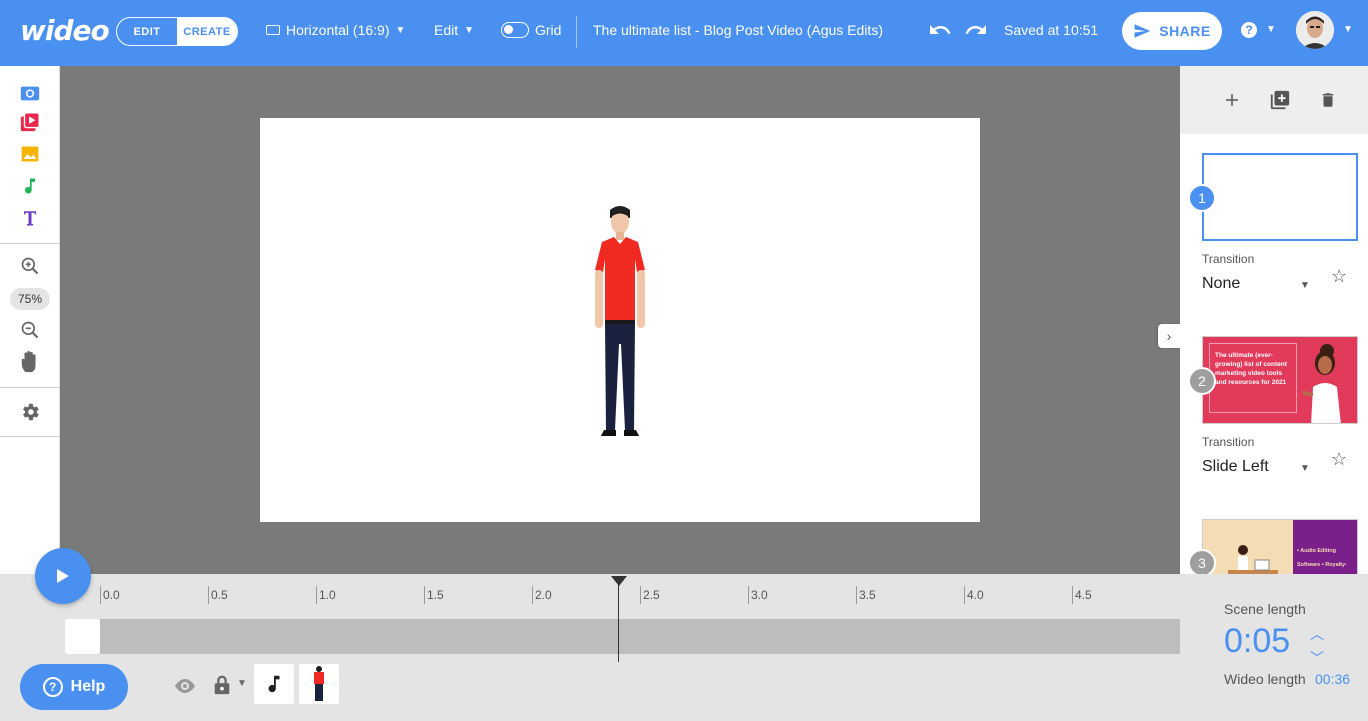 This screenshot has height=721, width=1368. I want to click on playhead-handle, so click(619, 581).